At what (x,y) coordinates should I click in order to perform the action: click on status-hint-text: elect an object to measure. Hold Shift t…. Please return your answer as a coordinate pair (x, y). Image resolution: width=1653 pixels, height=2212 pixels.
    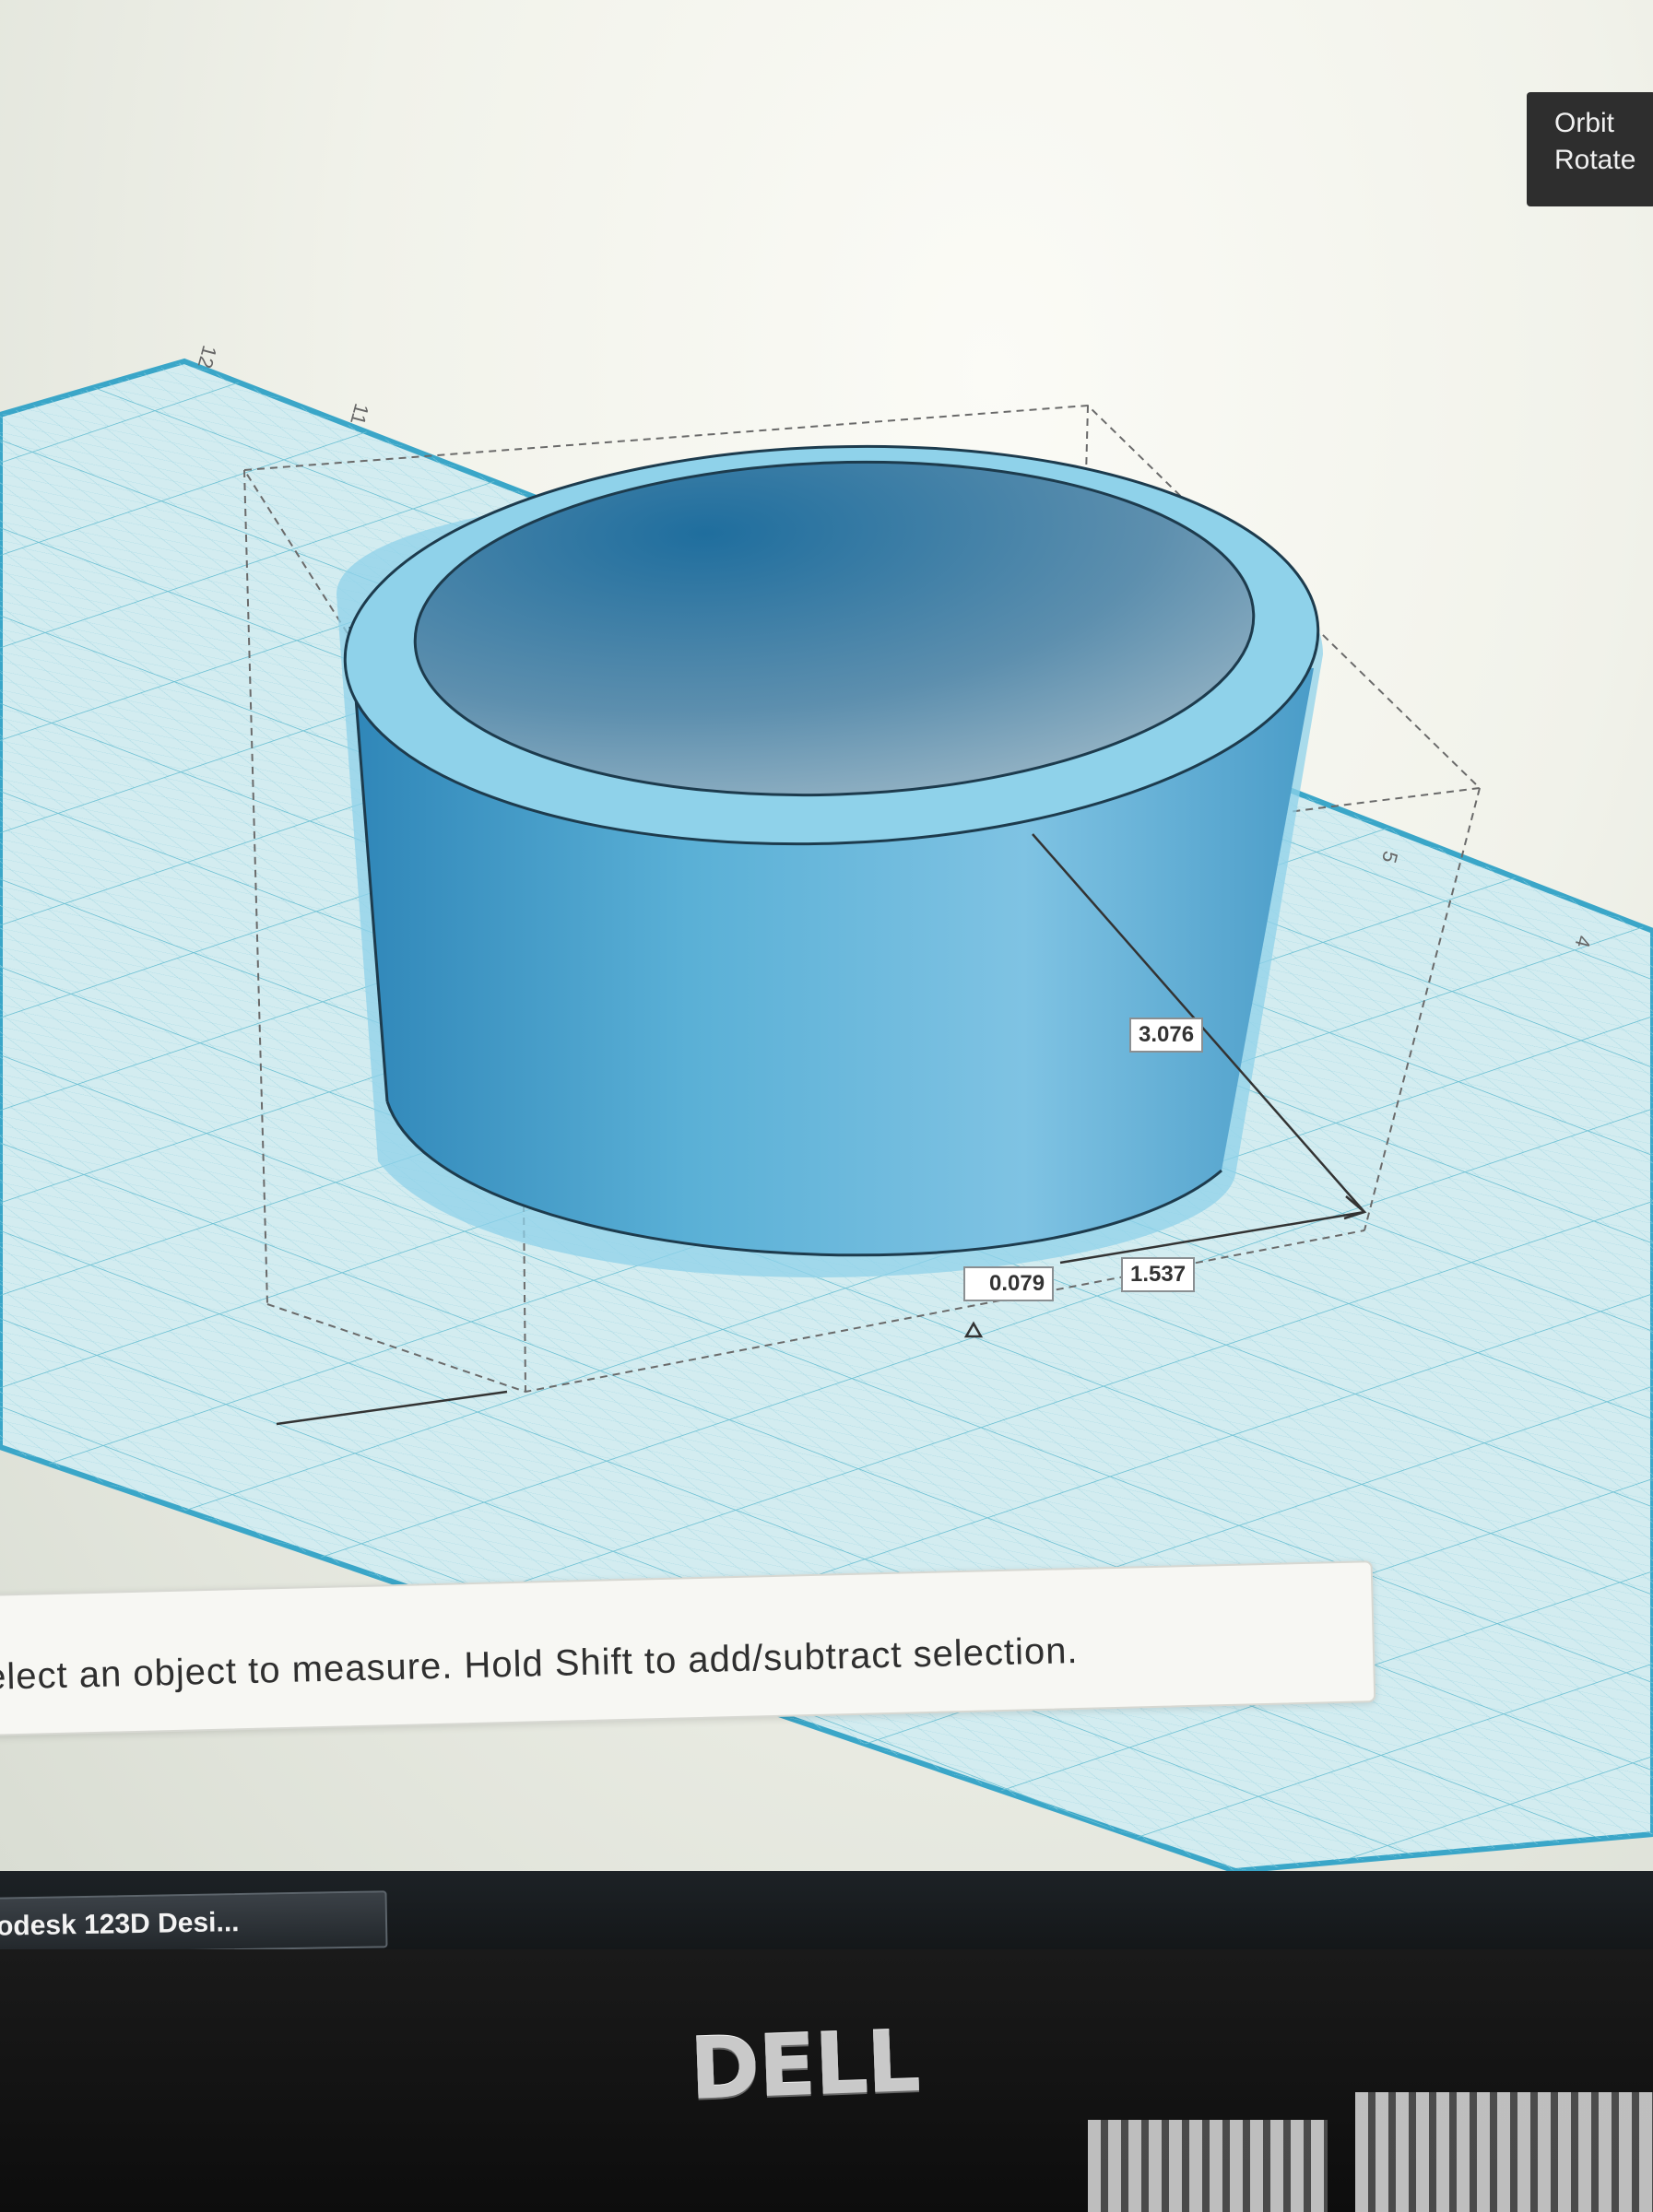
    Looking at the image, I should click on (540, 1664).